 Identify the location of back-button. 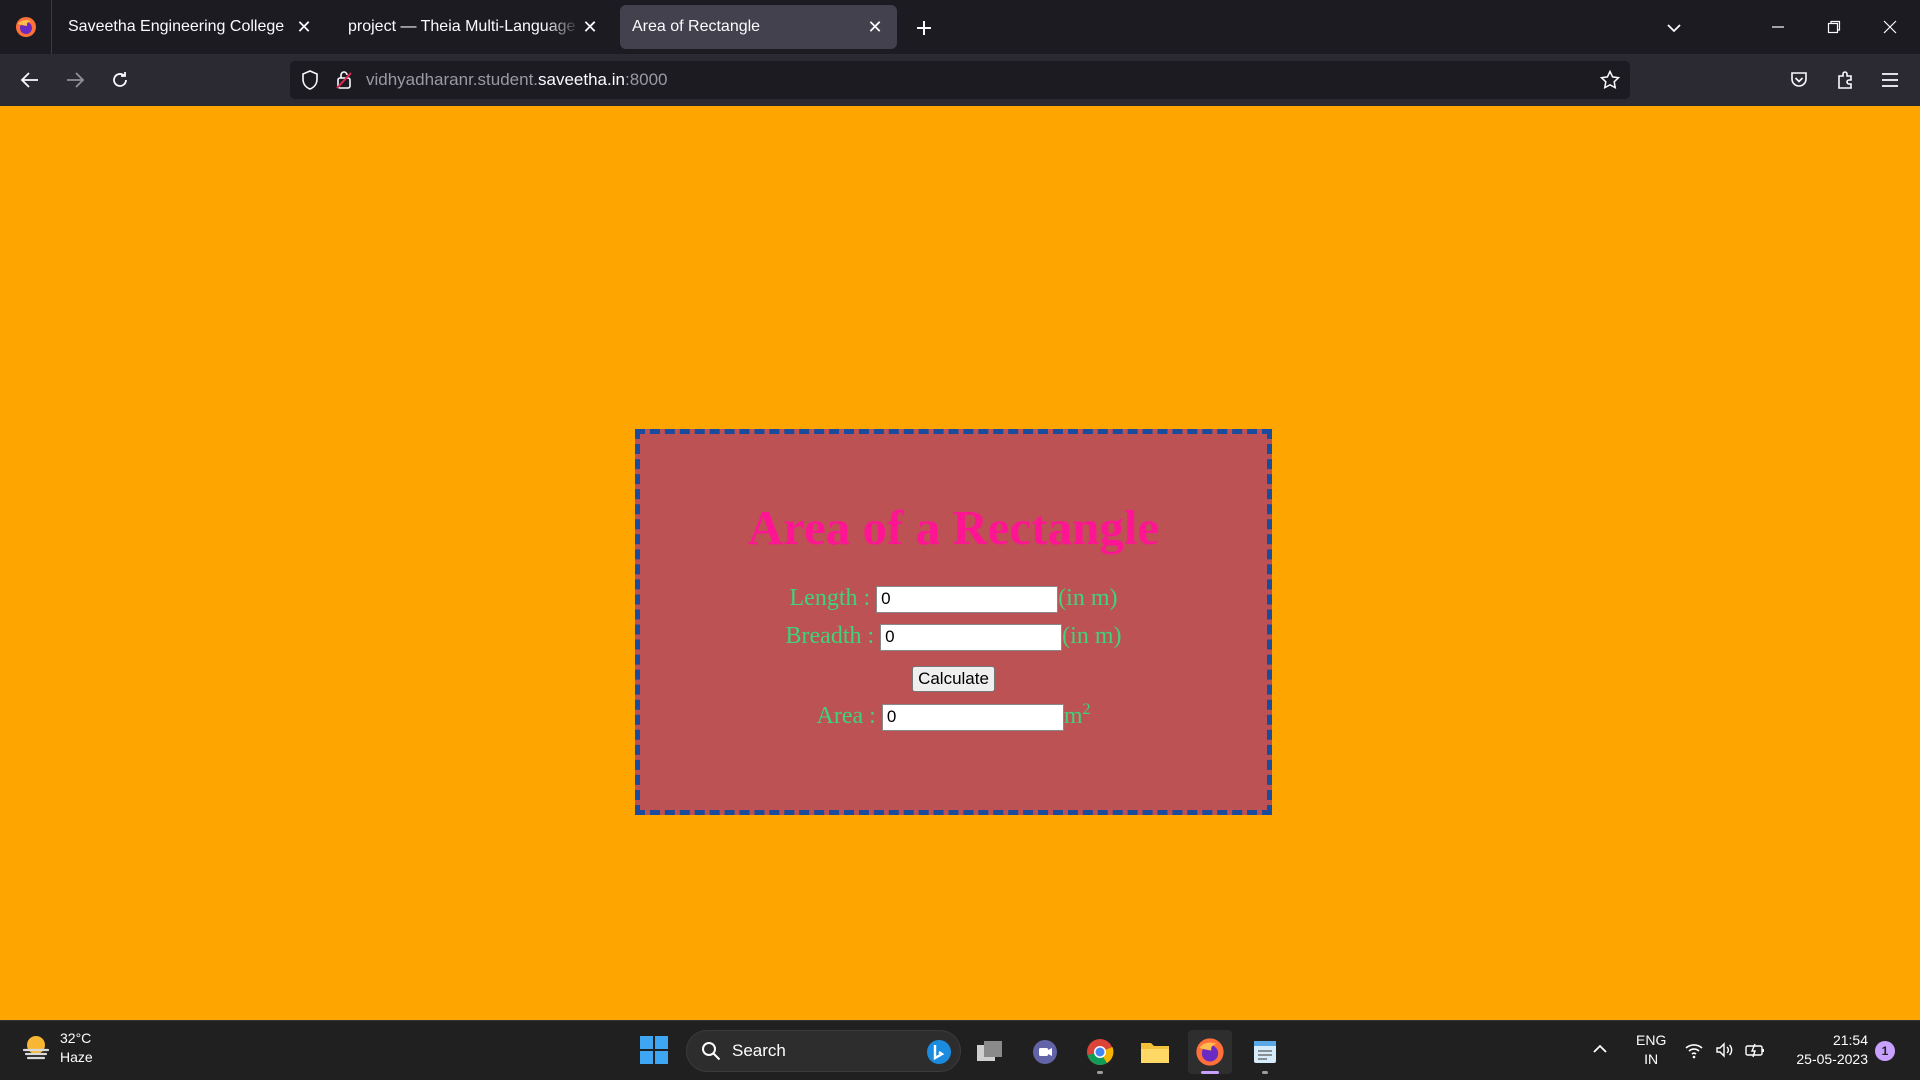
(30, 80).